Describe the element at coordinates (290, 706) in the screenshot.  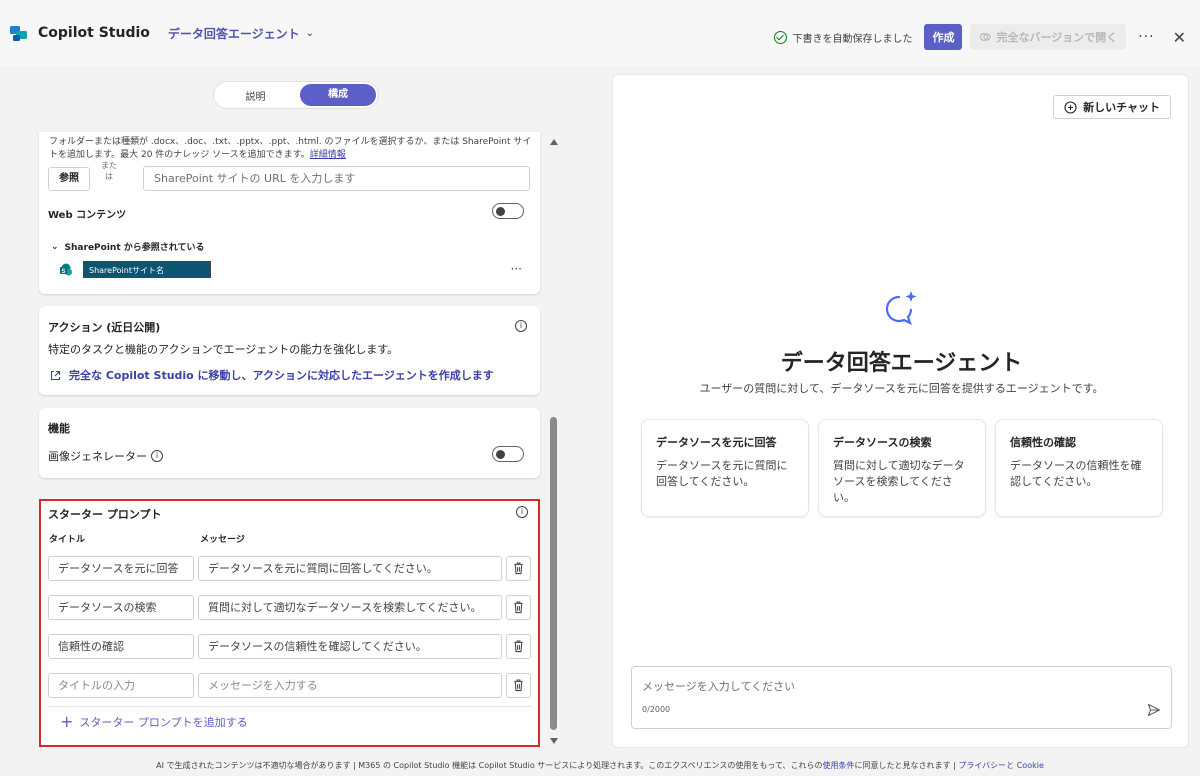
I see `divider` at that location.